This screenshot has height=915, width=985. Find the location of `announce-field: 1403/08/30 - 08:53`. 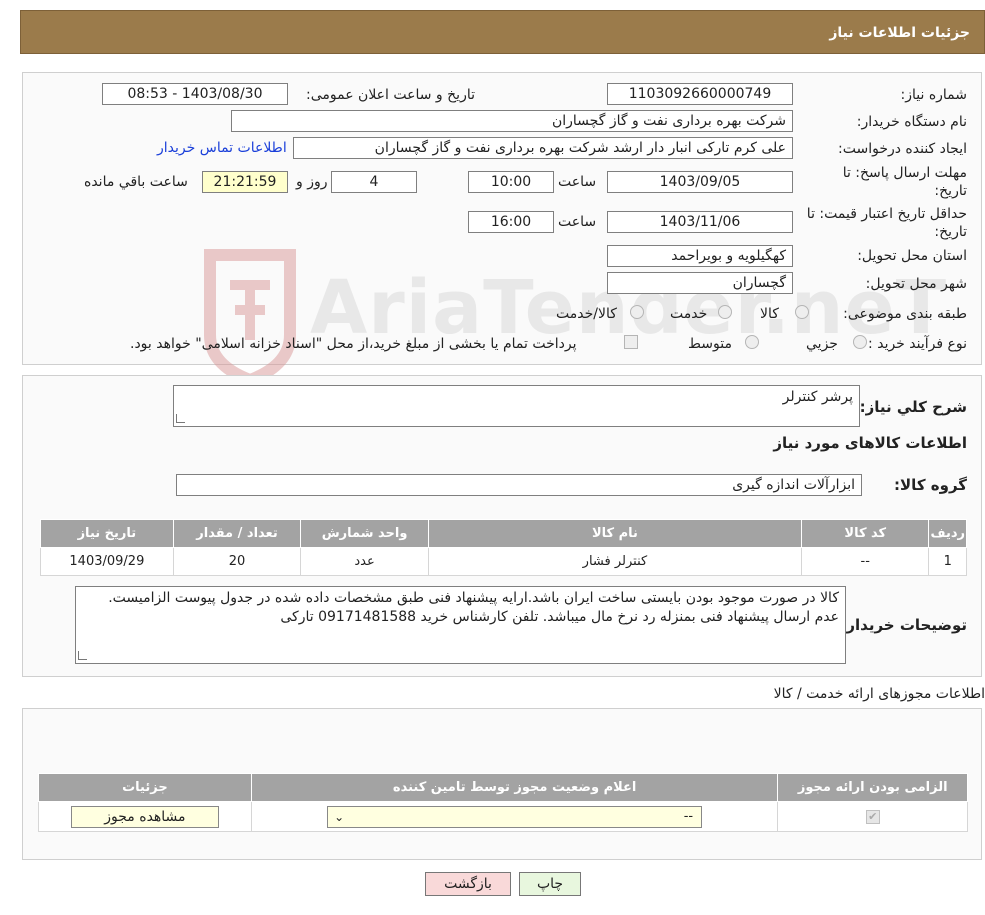

announce-field: 1403/08/30 - 08:53 is located at coordinates (195, 94).